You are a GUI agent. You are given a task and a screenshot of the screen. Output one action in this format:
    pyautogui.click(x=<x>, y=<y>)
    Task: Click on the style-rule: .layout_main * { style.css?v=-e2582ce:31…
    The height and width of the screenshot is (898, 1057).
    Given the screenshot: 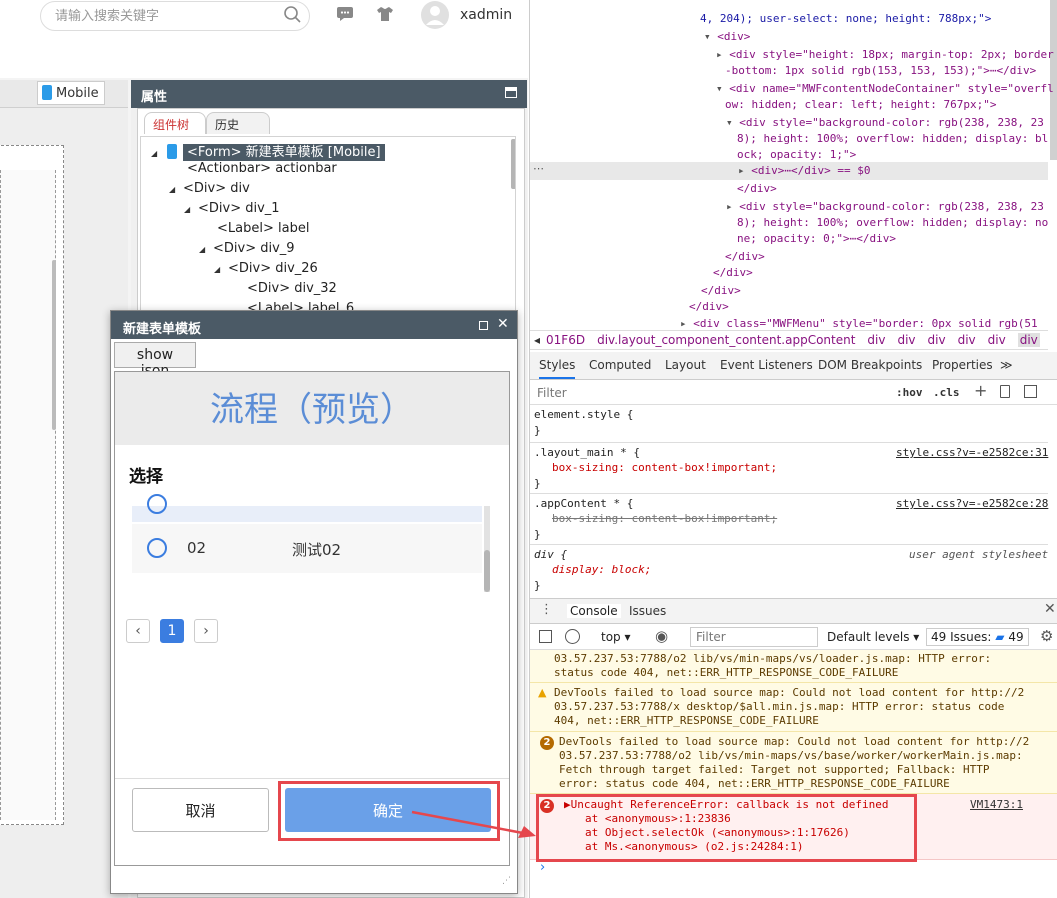 What is the action you would take?
    pyautogui.click(x=789, y=468)
    